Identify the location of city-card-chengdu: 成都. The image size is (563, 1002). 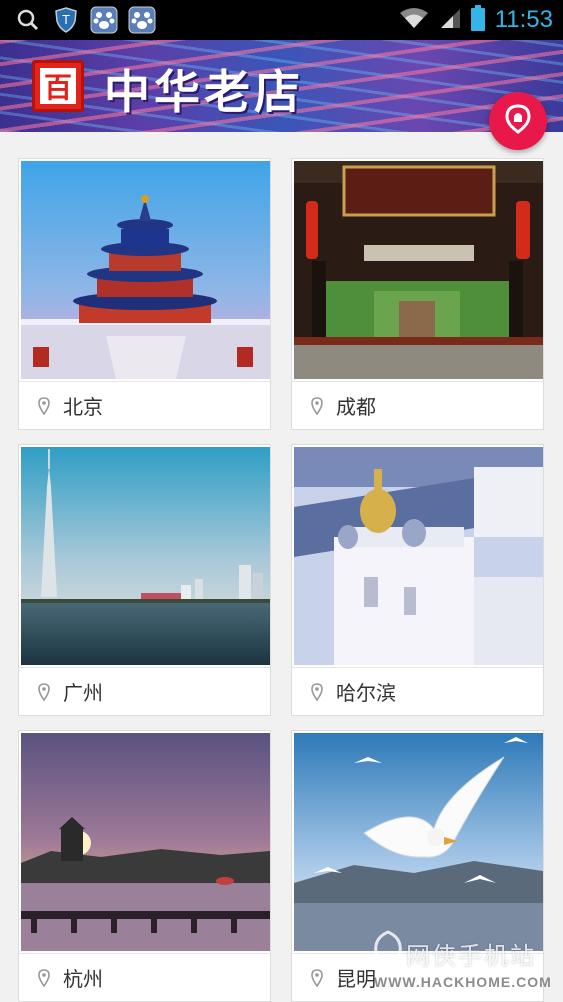
(417, 294).